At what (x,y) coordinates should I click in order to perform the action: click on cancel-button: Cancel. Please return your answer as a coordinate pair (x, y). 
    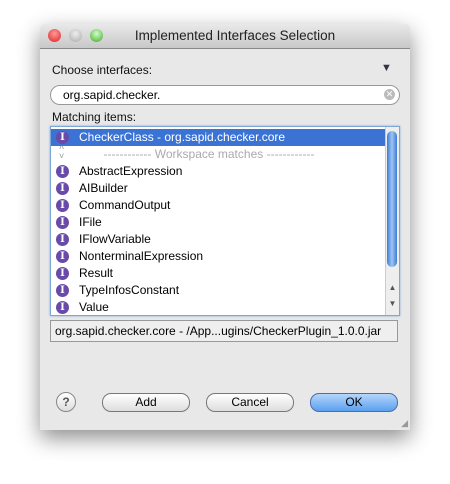
    Looking at the image, I should click on (250, 402).